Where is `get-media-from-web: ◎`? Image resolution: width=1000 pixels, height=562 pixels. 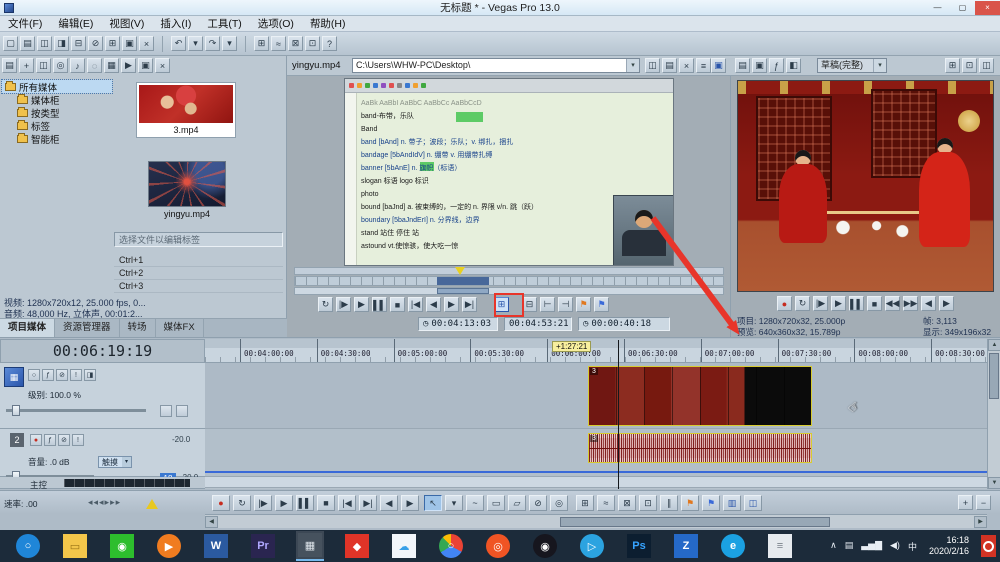
get-media-from-web: ◎ is located at coordinates (60, 65).